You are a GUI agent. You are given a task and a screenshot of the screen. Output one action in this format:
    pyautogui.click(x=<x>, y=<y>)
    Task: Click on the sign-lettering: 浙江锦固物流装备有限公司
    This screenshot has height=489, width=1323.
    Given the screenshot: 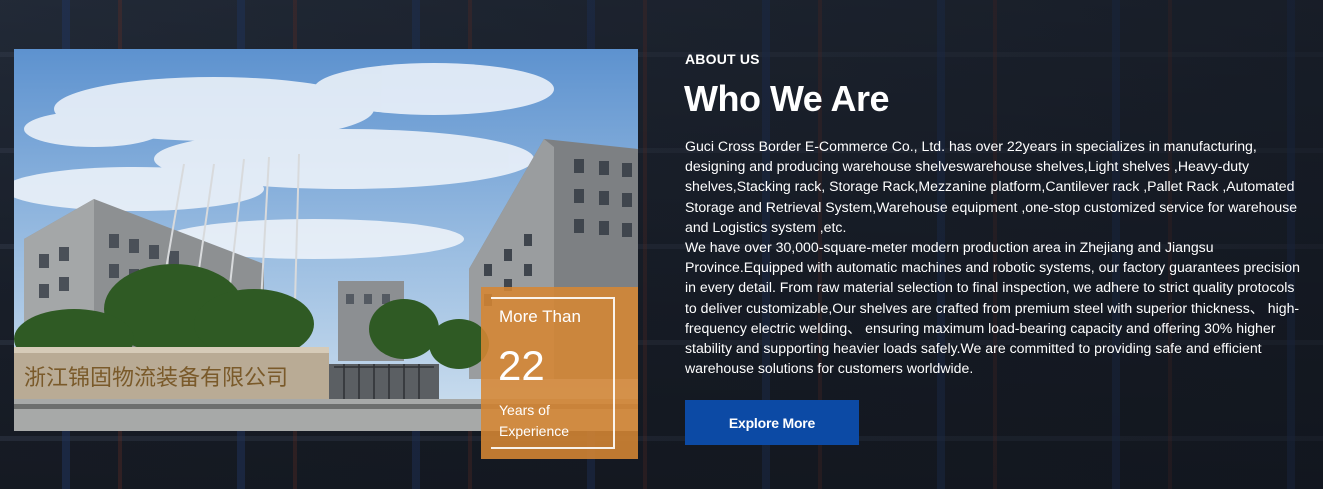 What is the action you would take?
    pyautogui.click(x=156, y=378)
    